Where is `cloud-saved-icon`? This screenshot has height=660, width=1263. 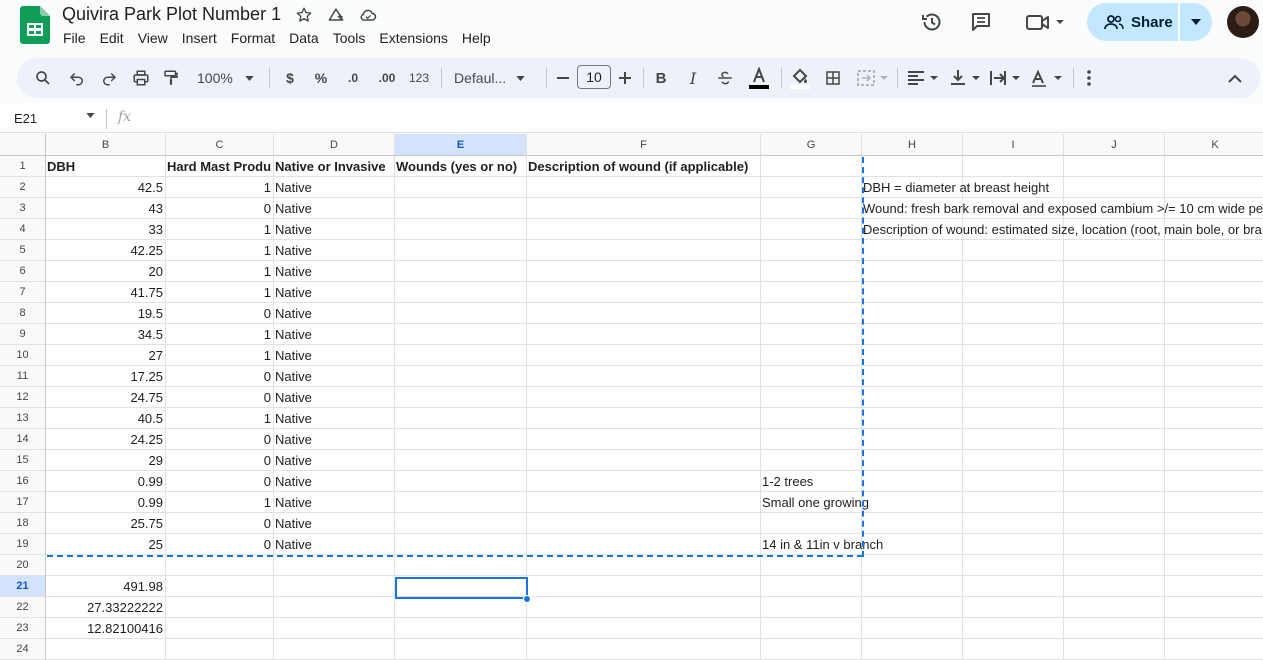 cloud-saved-icon is located at coordinates (368, 15).